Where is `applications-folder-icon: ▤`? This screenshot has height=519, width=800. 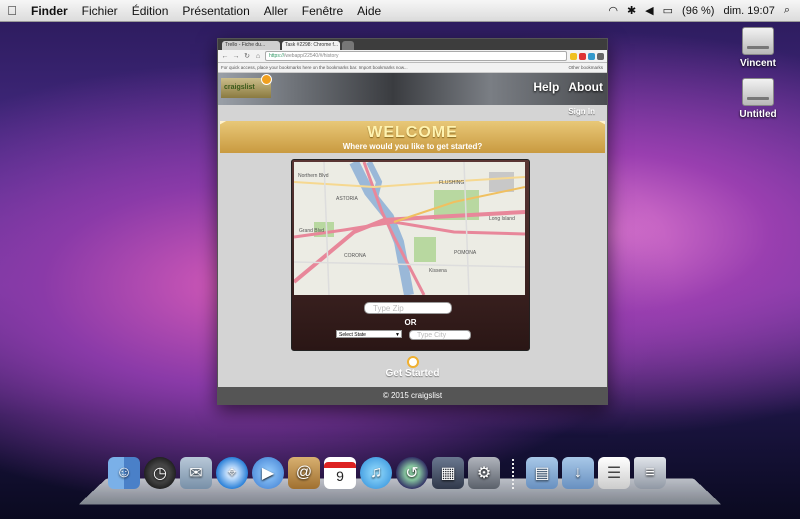
applications-folder-icon: ▤ is located at coordinates (542, 473).